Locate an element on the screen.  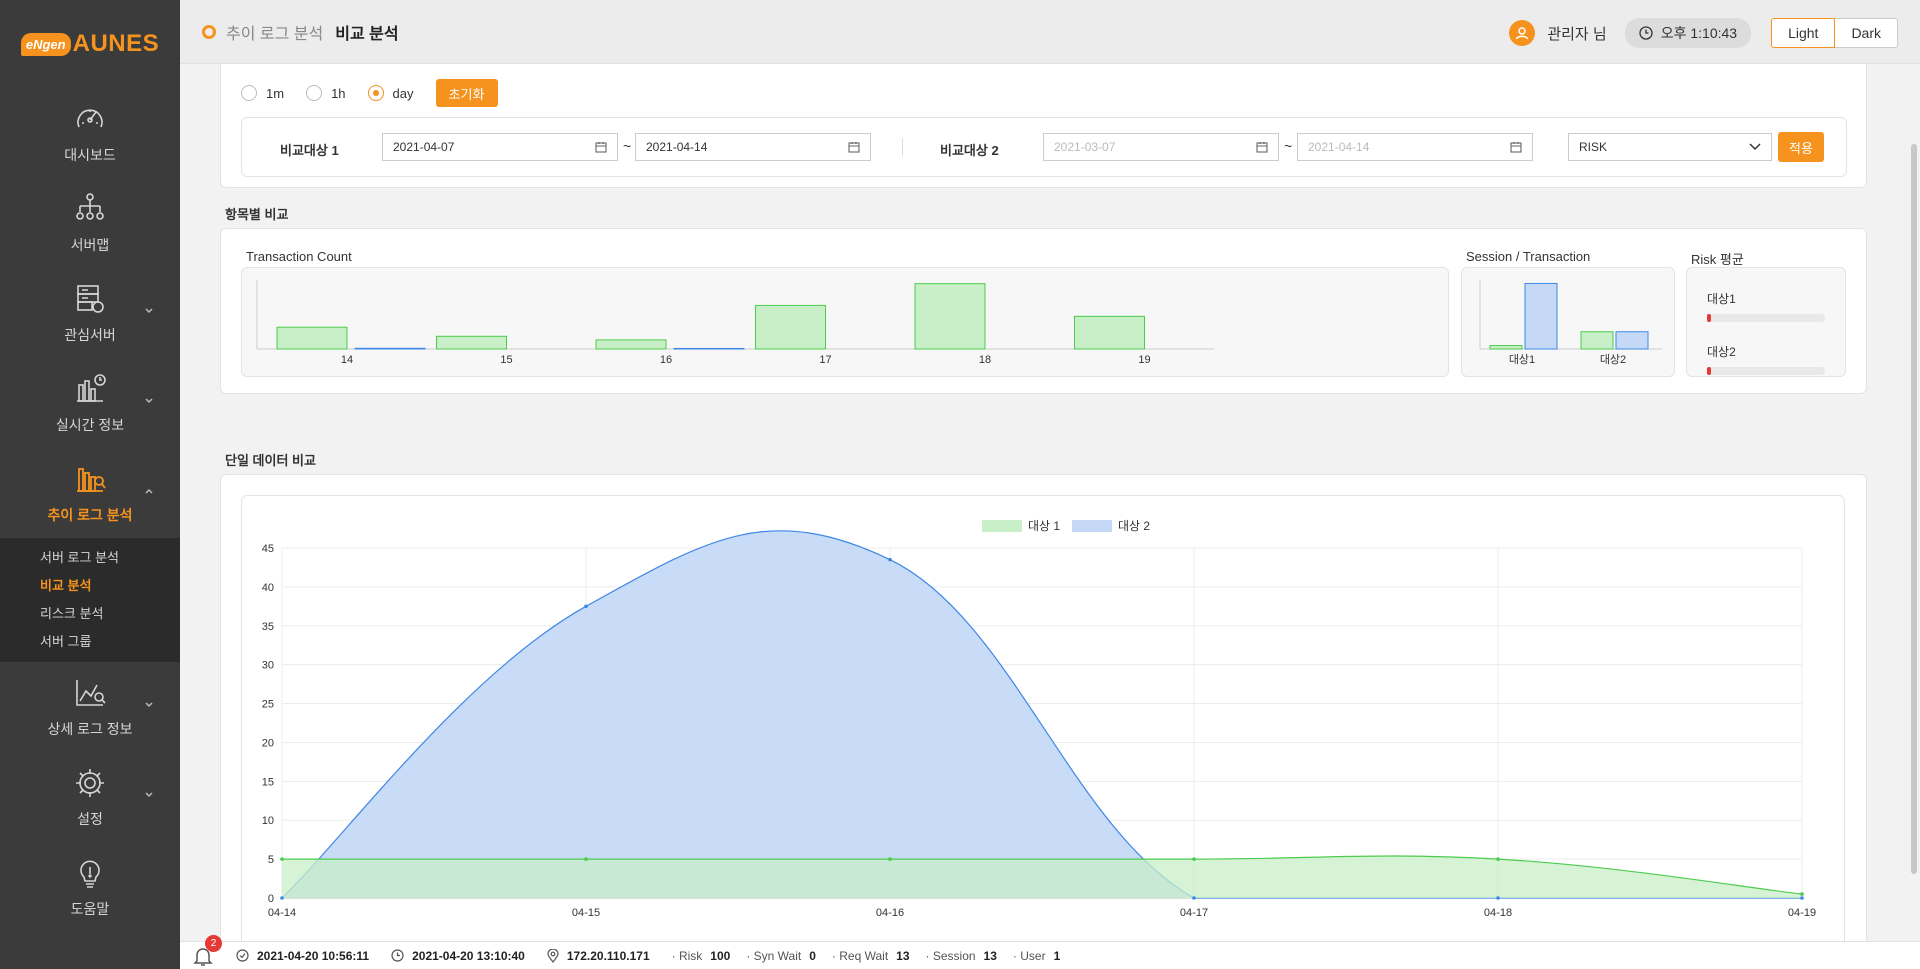
target1-from-input: 2021-04-07 is located at coordinates (500, 147).